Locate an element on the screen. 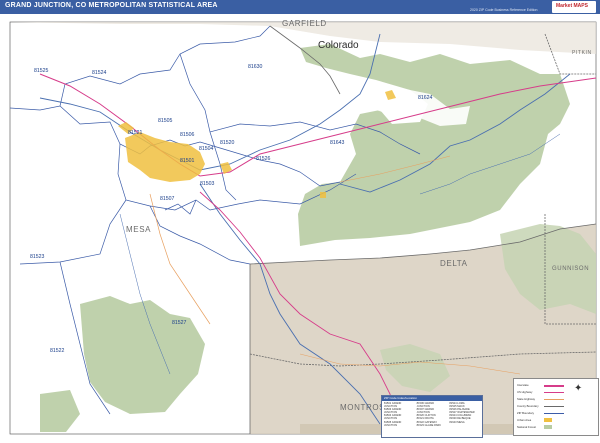 The image size is (600, 443). zip-label: 81523 is located at coordinates (37, 257).